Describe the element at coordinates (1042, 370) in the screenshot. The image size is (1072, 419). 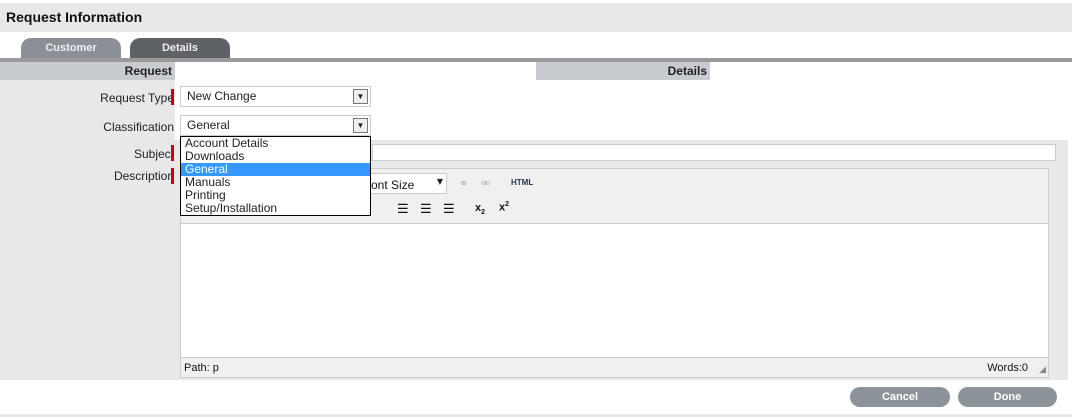
I see `resize-handle-icon: ◢` at that location.